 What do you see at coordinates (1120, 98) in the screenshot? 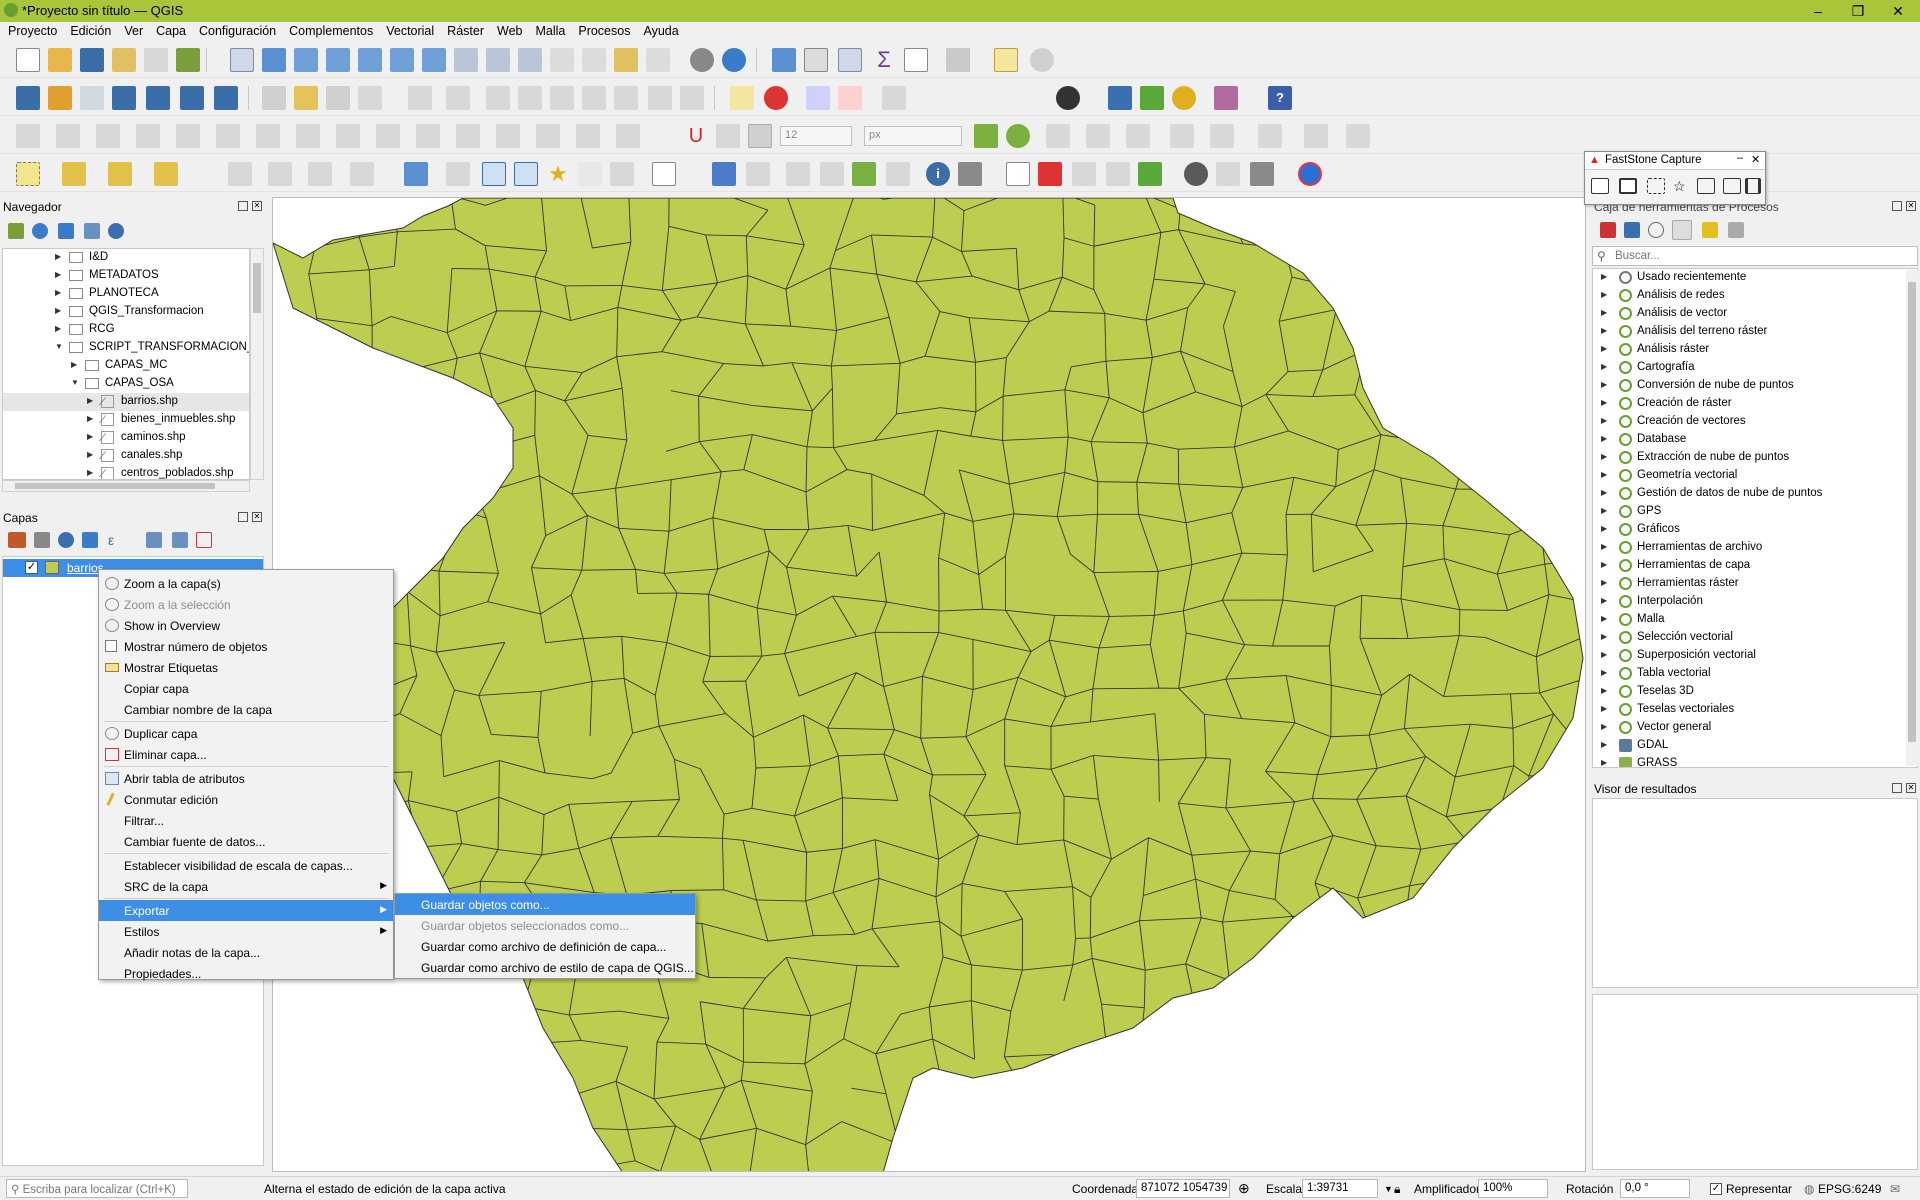
I see `python-console-icon` at bounding box center [1120, 98].